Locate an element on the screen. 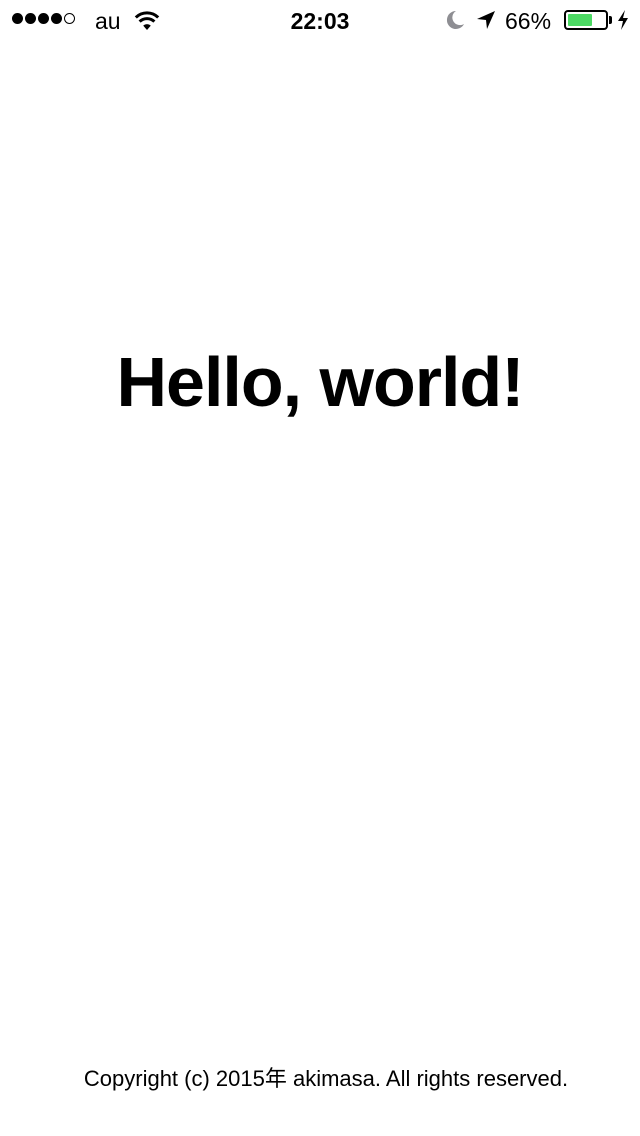 The height and width of the screenshot is (1136, 640). hello-world-label: Hello, world! is located at coordinates (320, 382).